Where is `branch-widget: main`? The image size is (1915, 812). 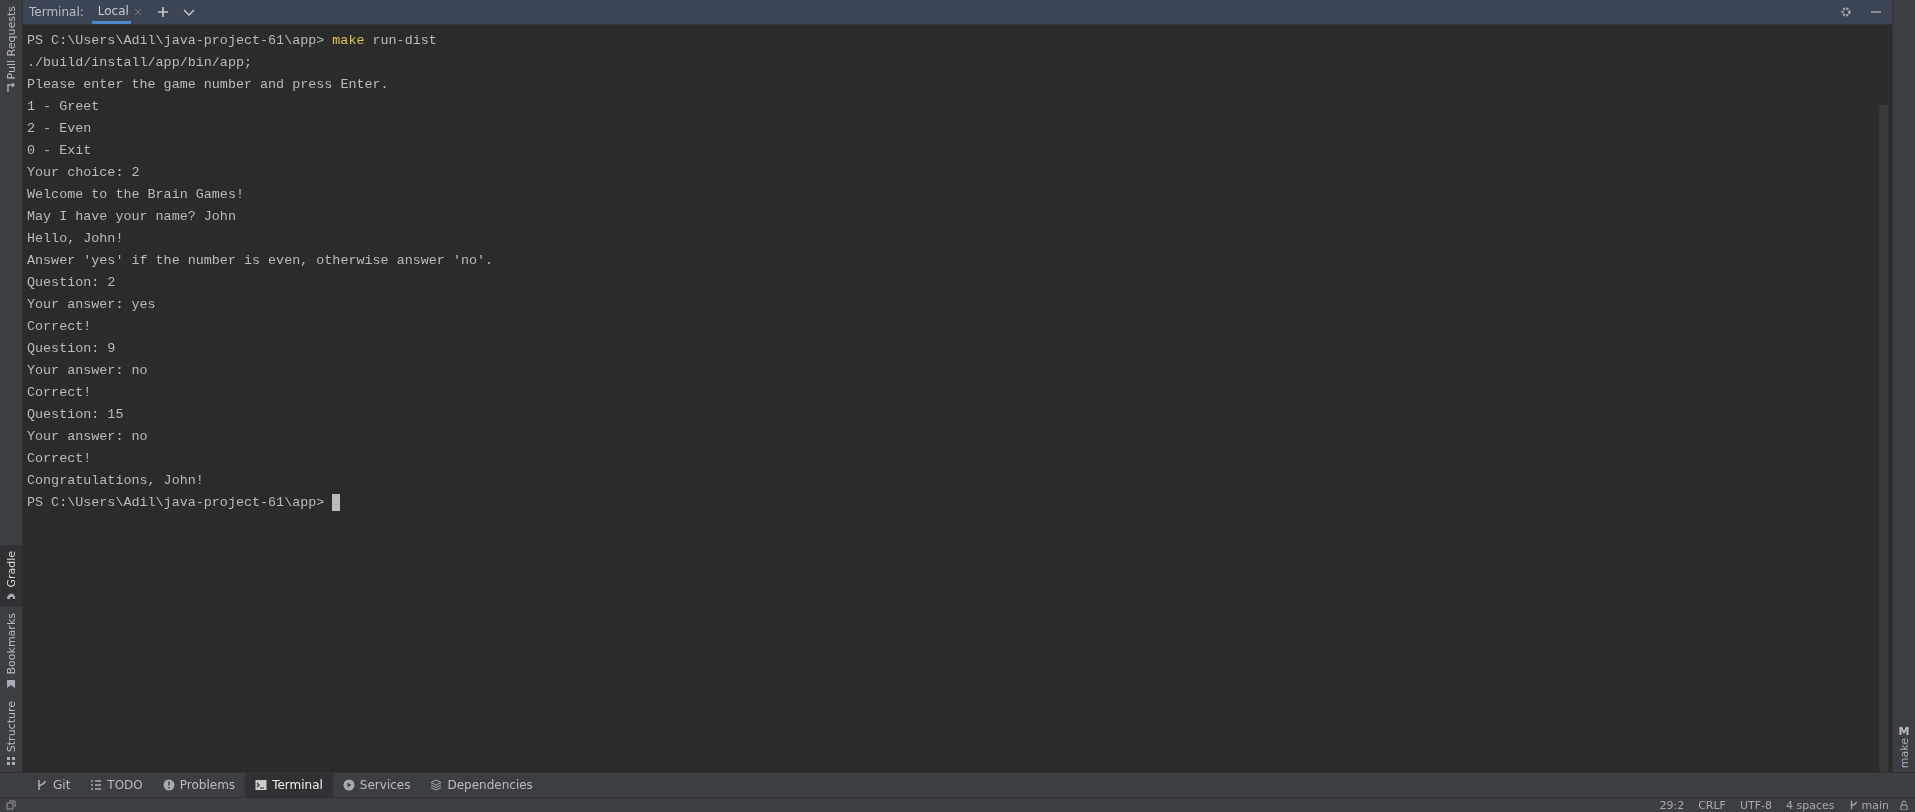
branch-widget: main is located at coordinates (1868, 805).